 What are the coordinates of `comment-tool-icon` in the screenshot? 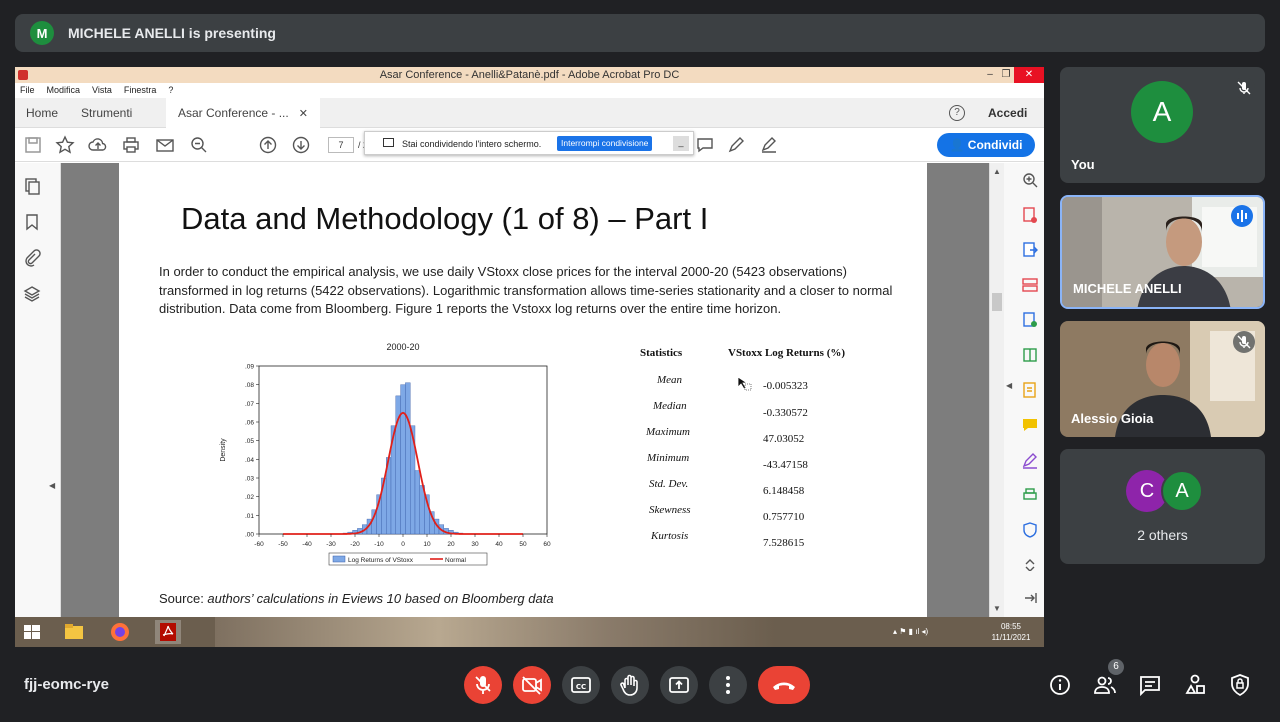 It's located at (1030, 425).